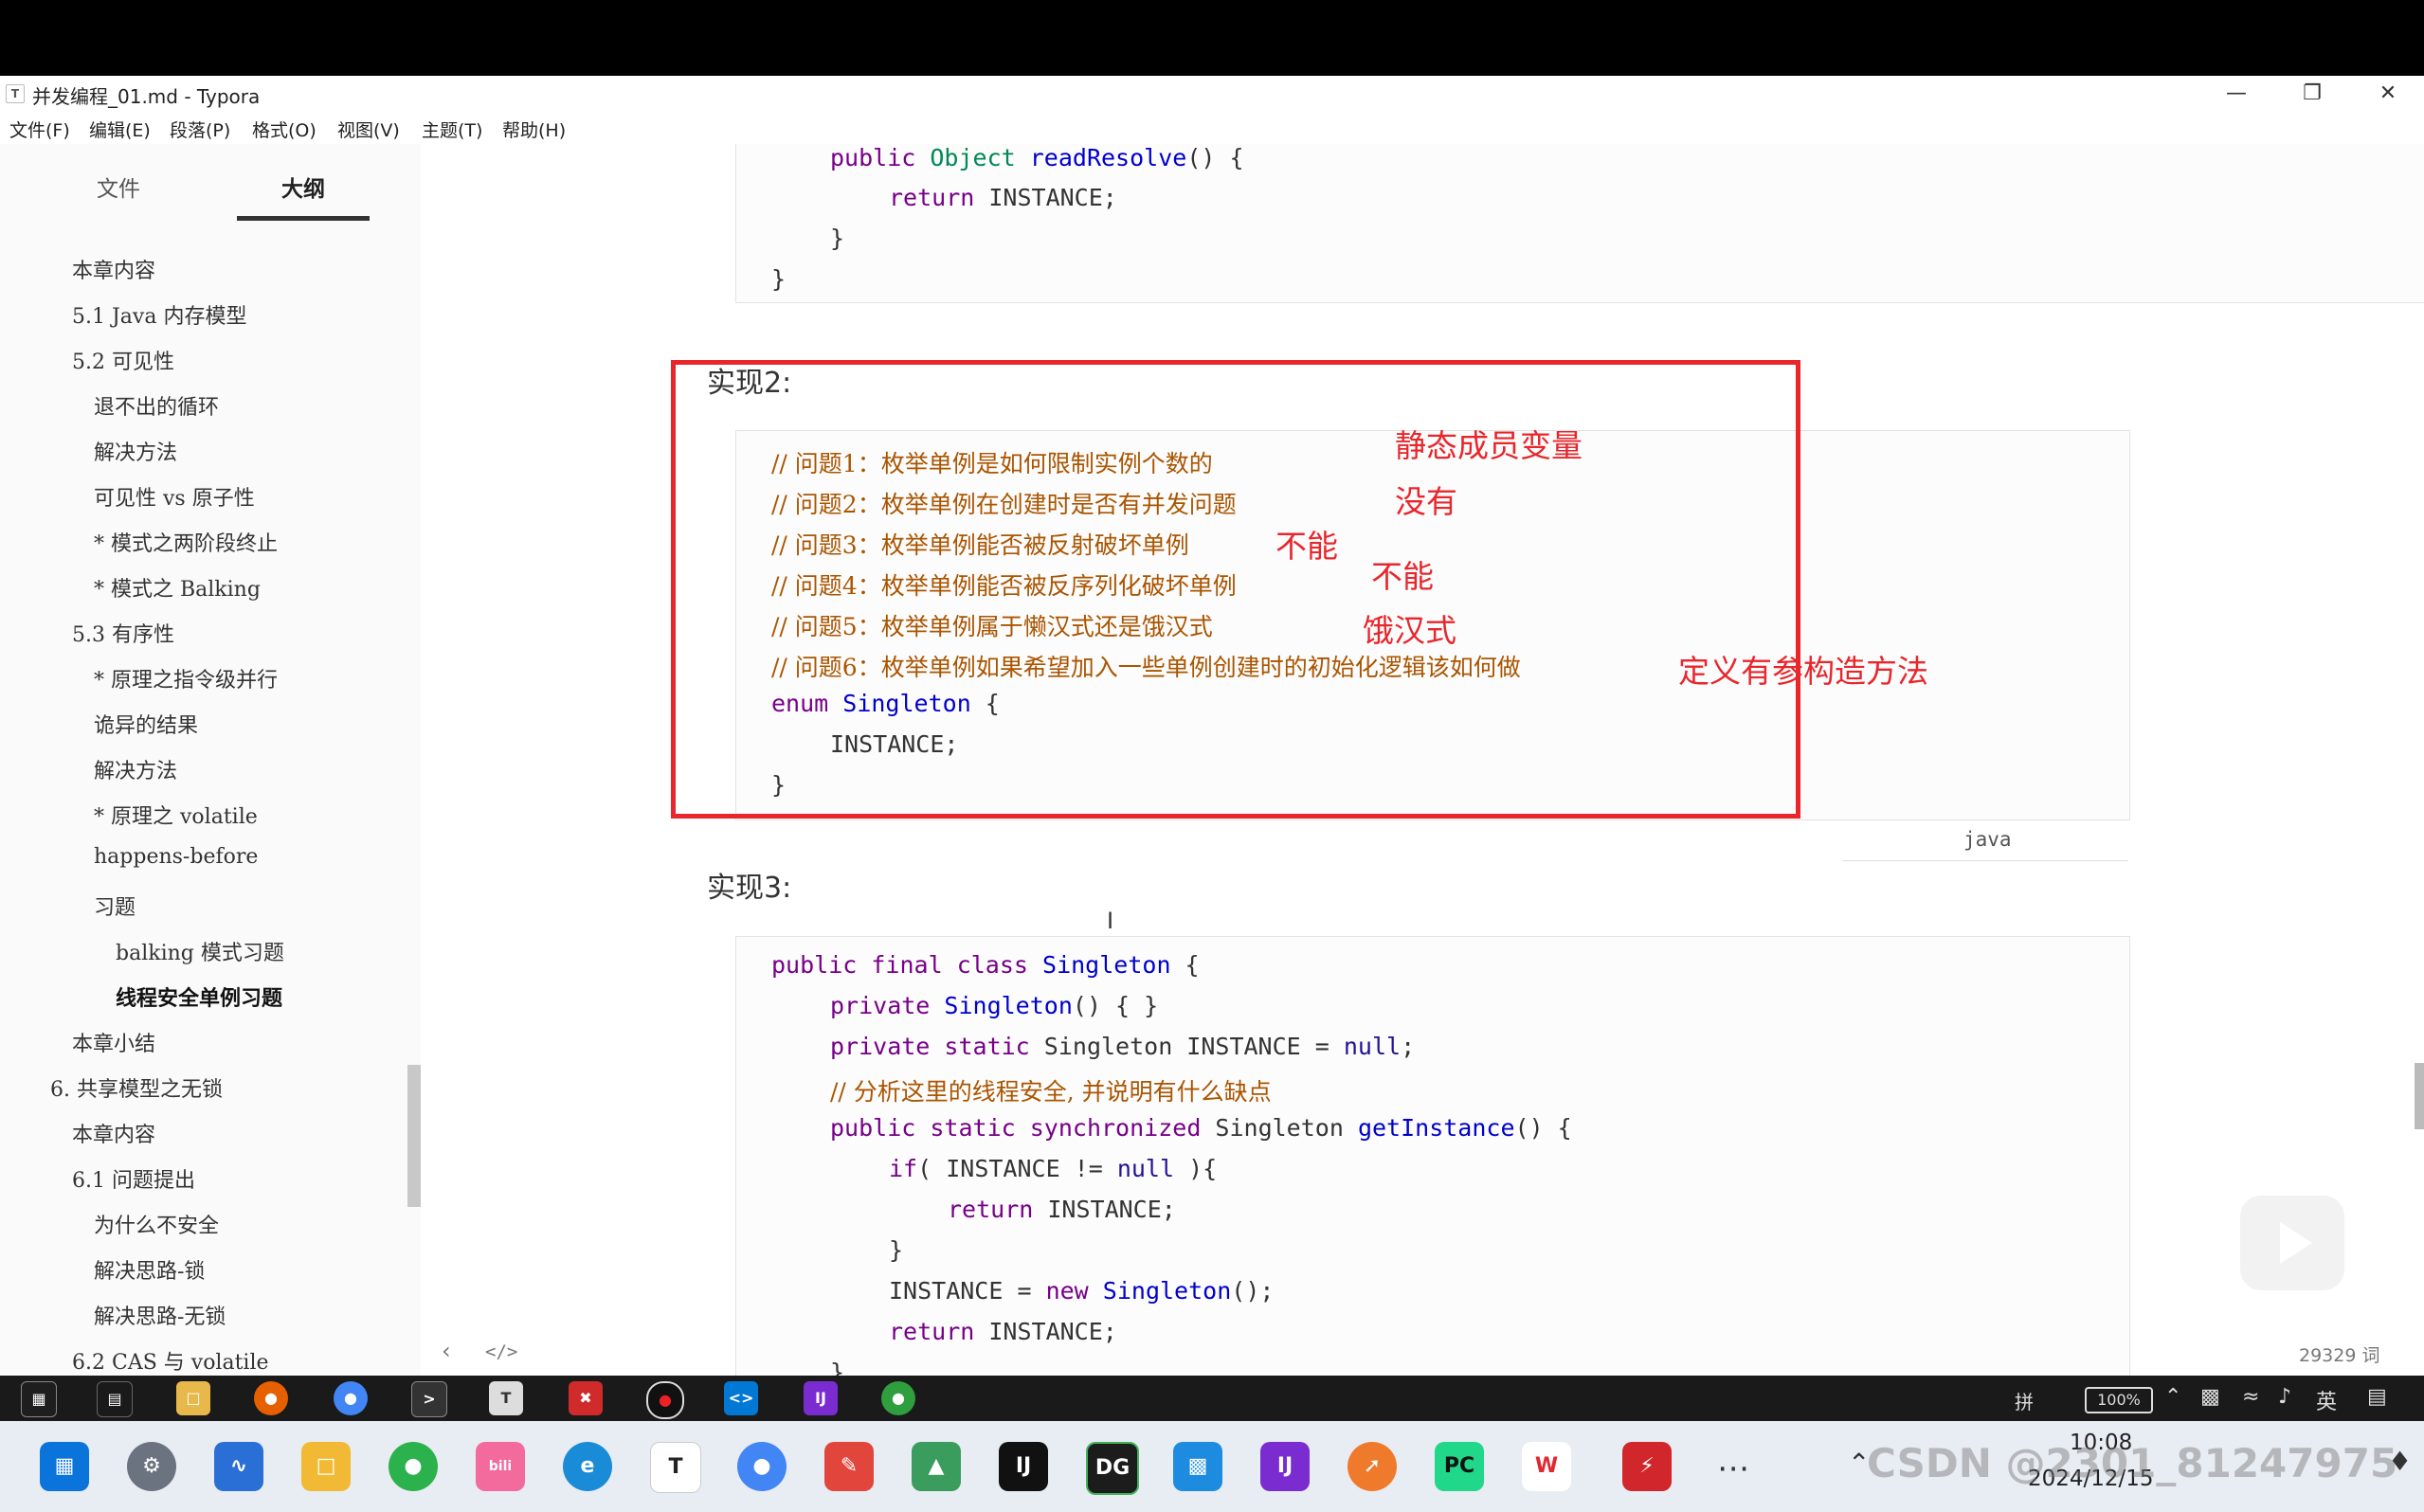 The image size is (2424, 1512). I want to click on minimize-button: —, so click(2236, 94).